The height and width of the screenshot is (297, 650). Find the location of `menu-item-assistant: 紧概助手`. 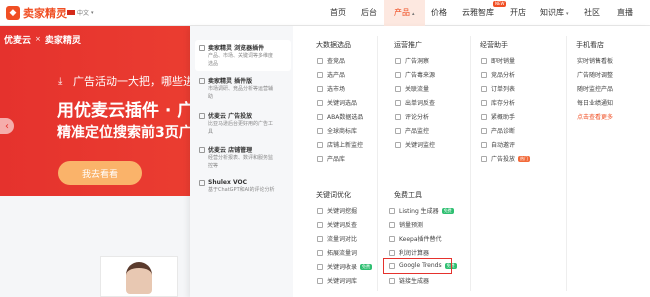

menu-item-assistant: 紧概助手 is located at coordinates (498, 116).